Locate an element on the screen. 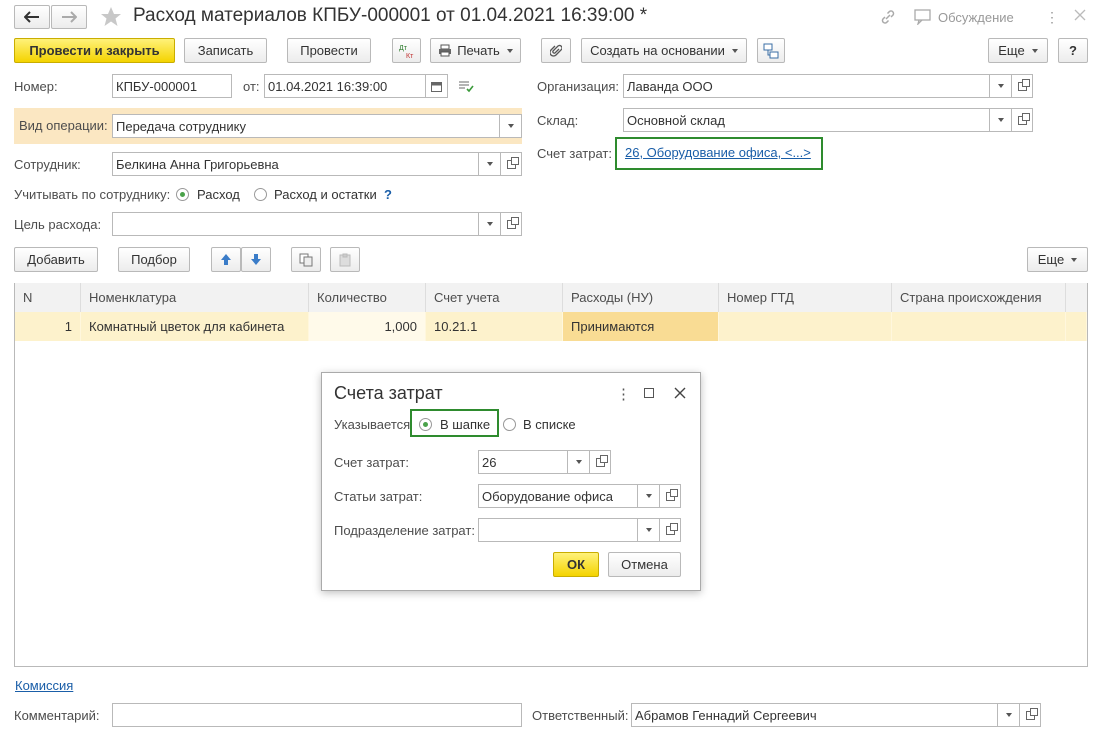  dialog-items-open-button is located at coordinates (670, 496).